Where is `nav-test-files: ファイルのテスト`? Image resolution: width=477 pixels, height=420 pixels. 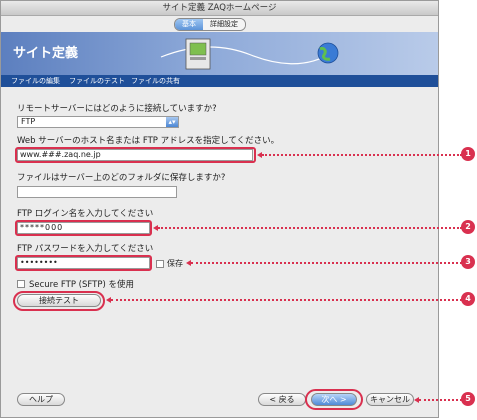 nav-test-files: ファイルのテスト is located at coordinates (97, 81).